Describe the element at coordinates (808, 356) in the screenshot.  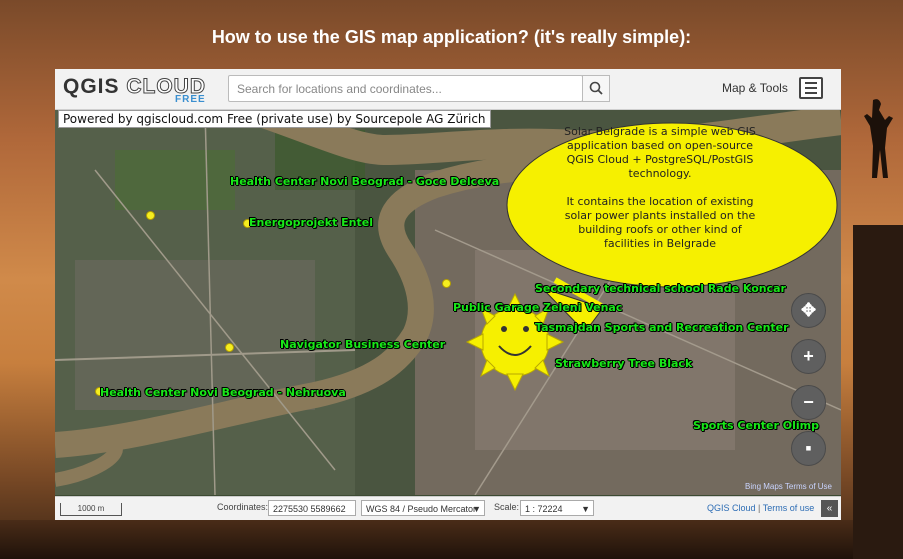
I see `zoom-in-button: +` at that location.